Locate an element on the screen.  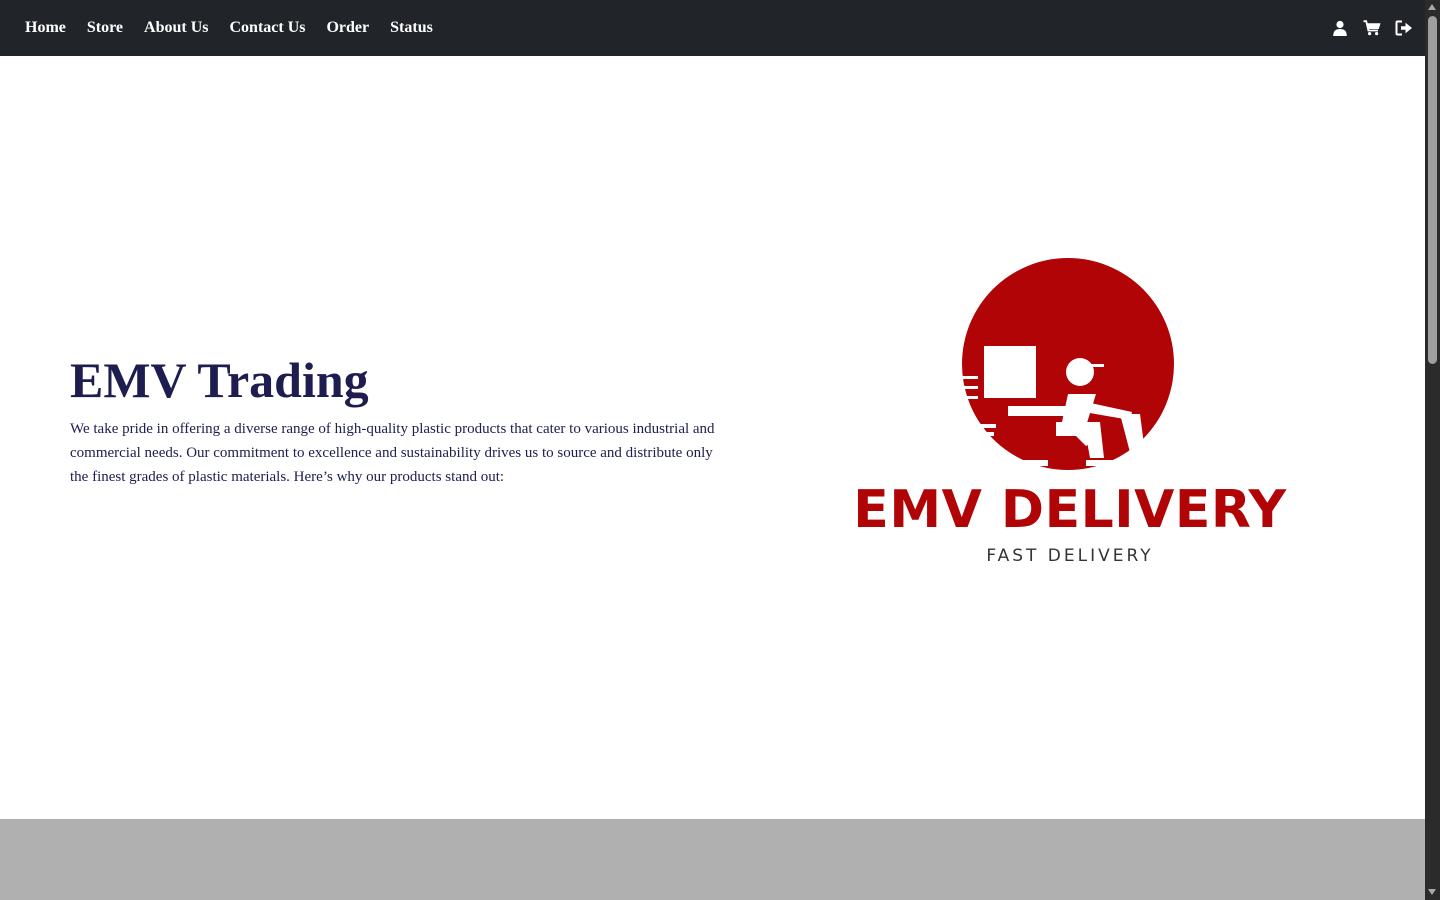
nav-link-contact-us: Contact Us is located at coordinates (267, 28).